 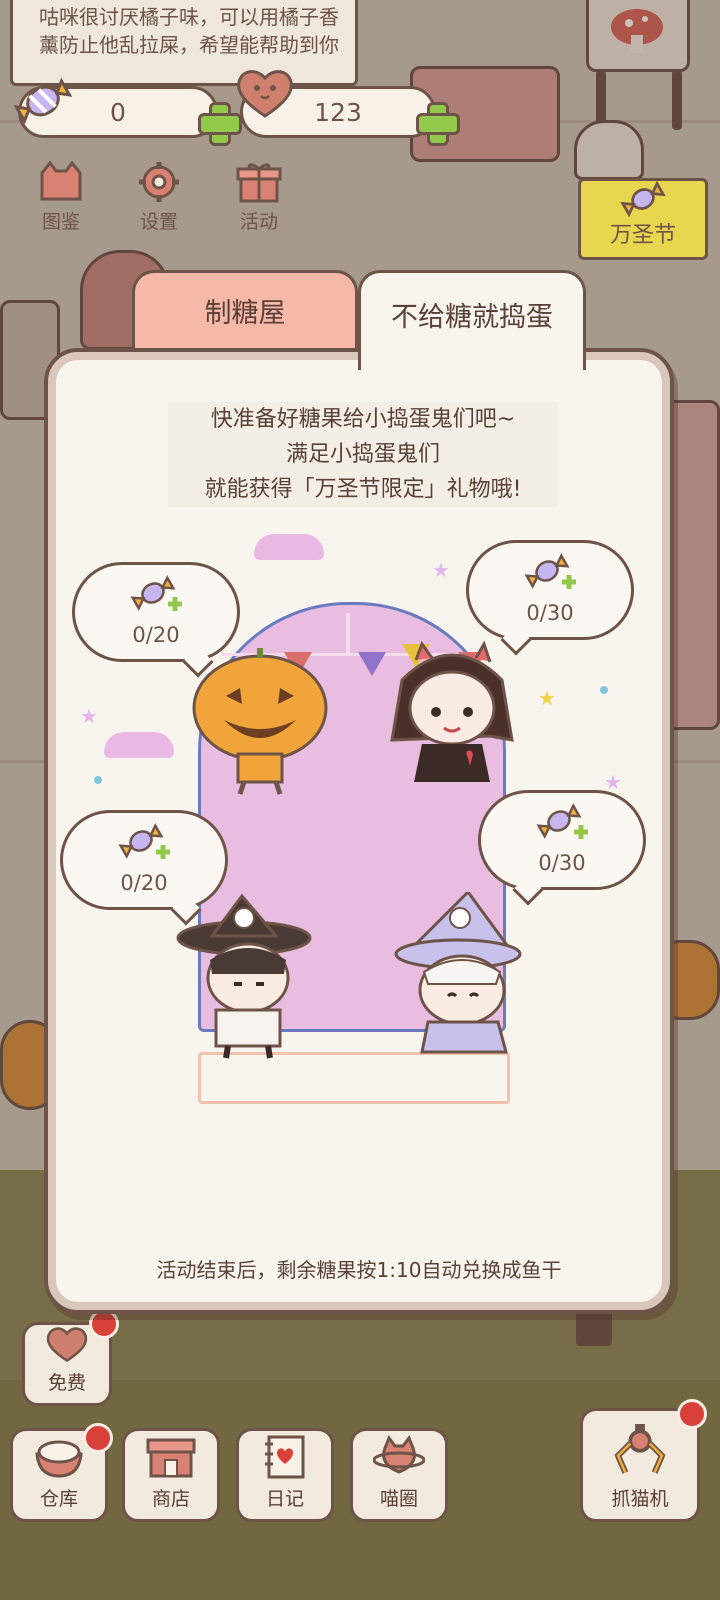 I want to click on warehouse-button: 仓库, so click(x=61, y=1472).